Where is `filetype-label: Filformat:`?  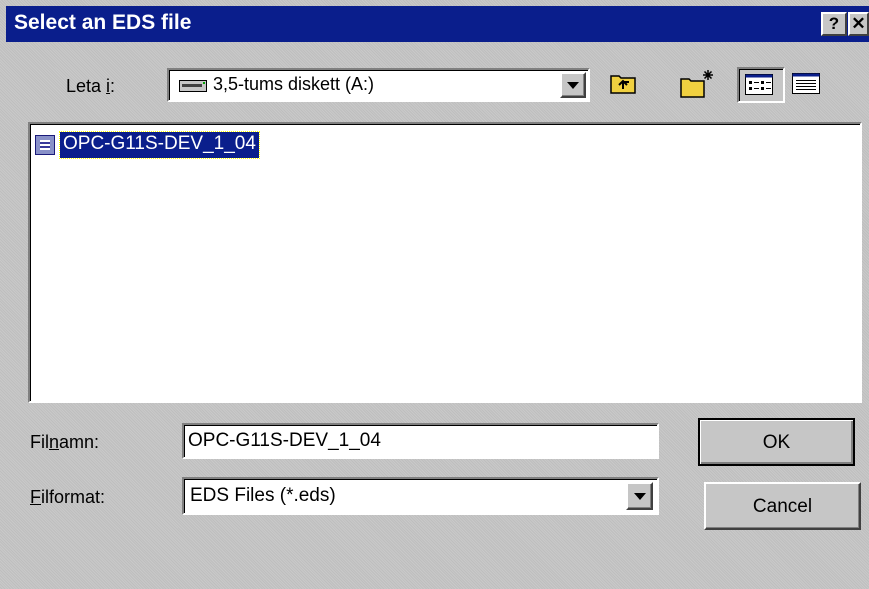 filetype-label: Filformat: is located at coordinates (68, 497).